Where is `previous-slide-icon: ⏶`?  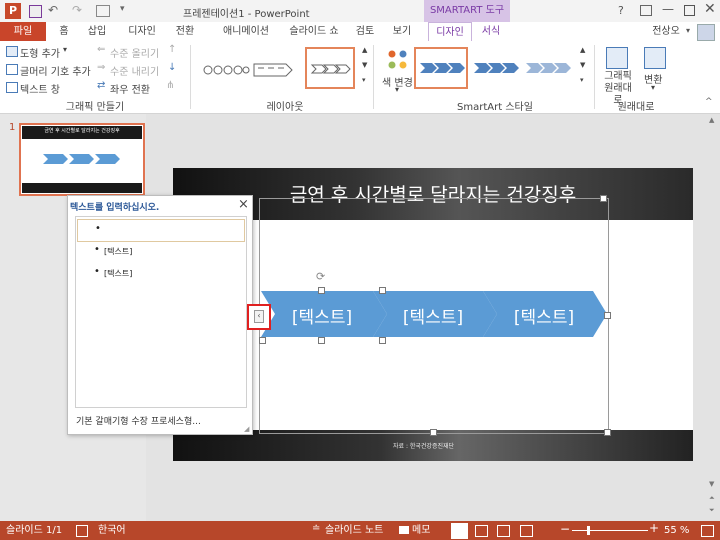
previous-slide-icon: ⏶ is located at coordinates (712, 498).